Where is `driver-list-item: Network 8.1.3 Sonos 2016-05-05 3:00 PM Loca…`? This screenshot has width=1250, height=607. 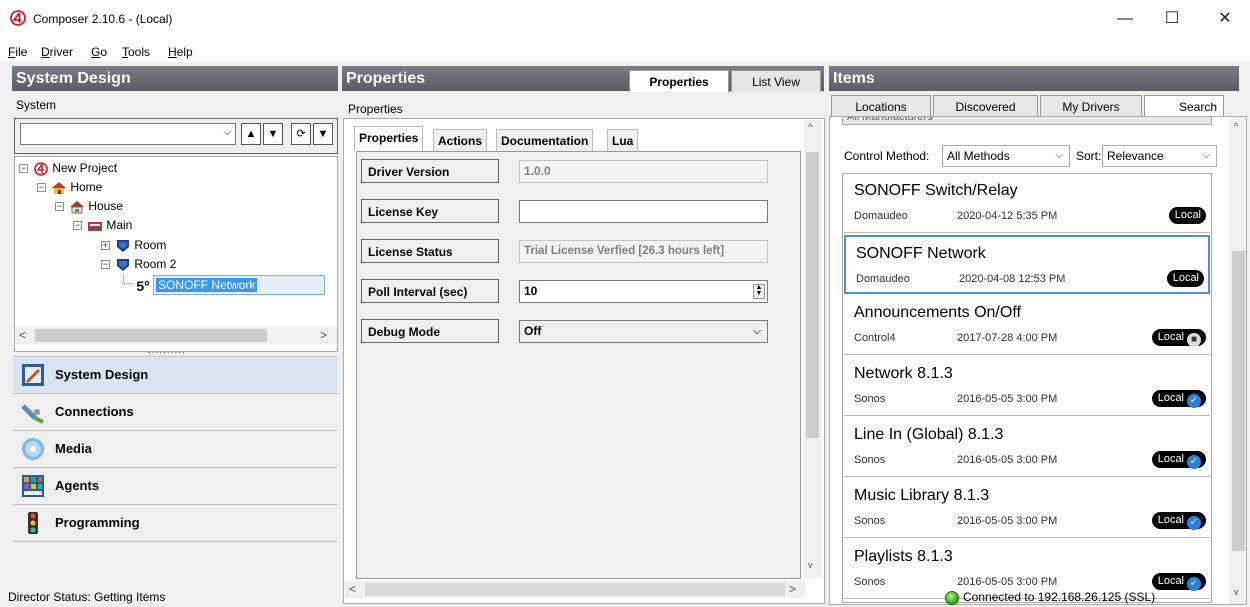 driver-list-item: Network 8.1.3 Sonos 2016-05-05 3:00 PM Loca… is located at coordinates (1027, 386).